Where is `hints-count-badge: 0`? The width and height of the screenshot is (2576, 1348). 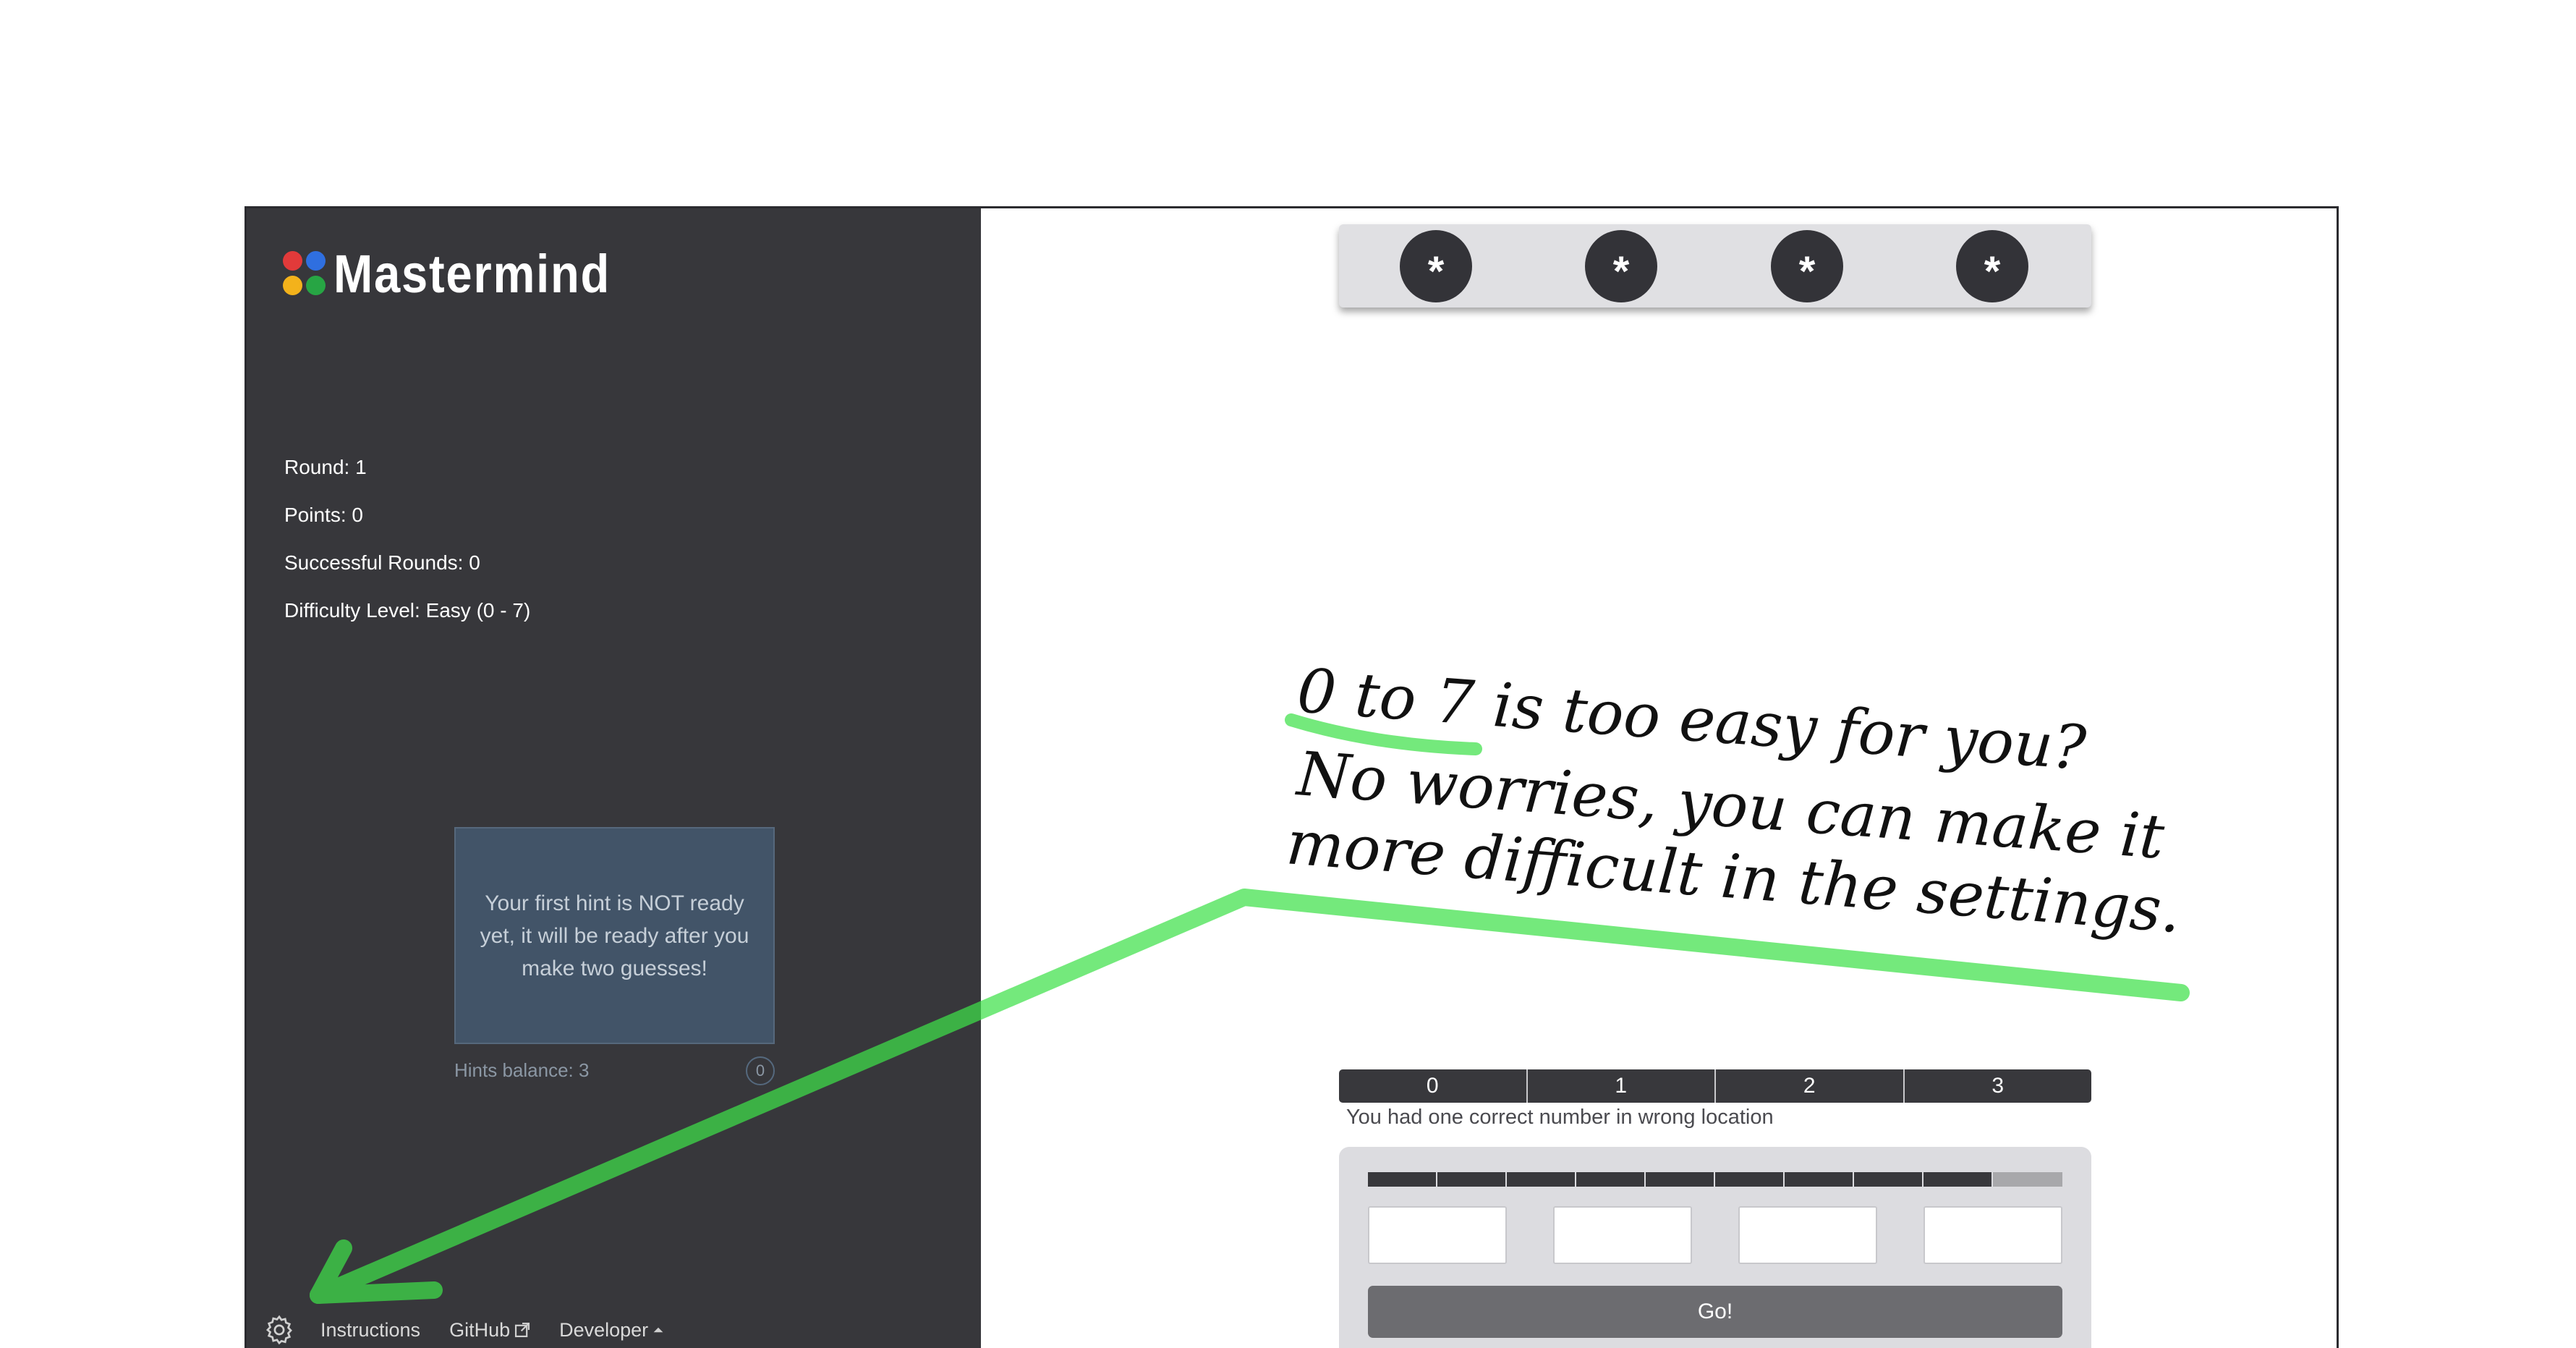
hints-count-badge: 0 is located at coordinates (760, 1070).